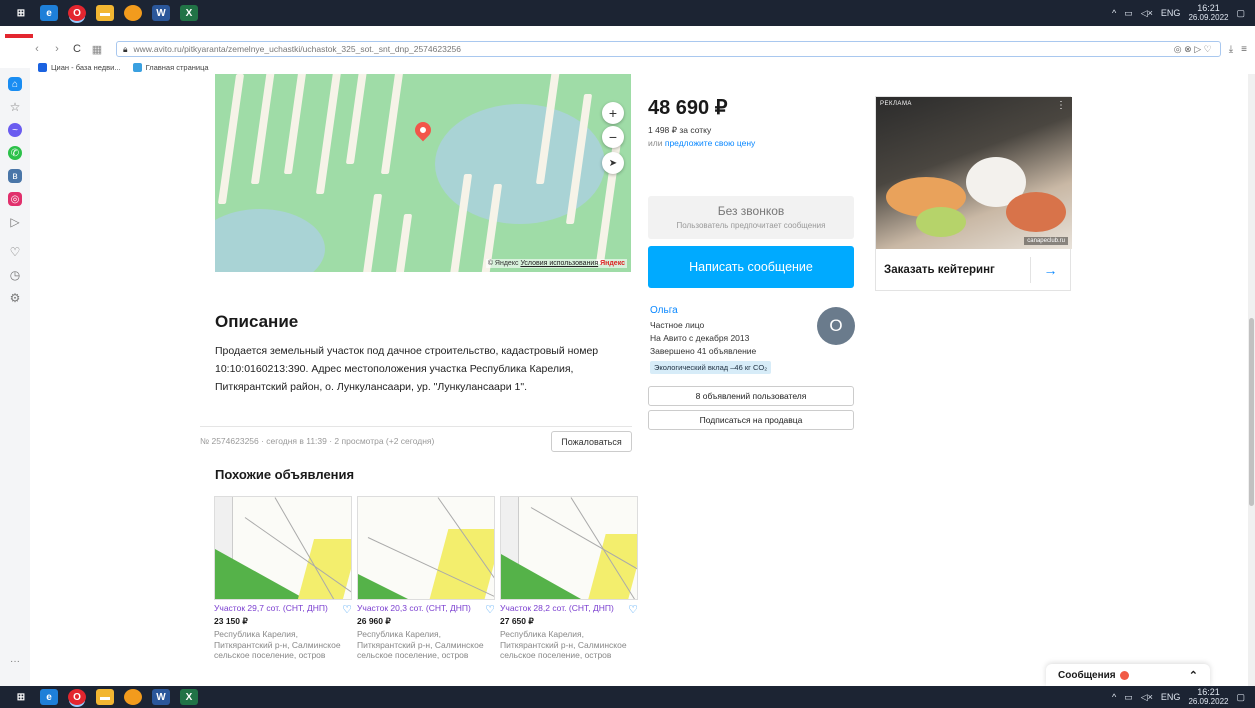  I want to click on instagram-icon: ◎, so click(15, 199).